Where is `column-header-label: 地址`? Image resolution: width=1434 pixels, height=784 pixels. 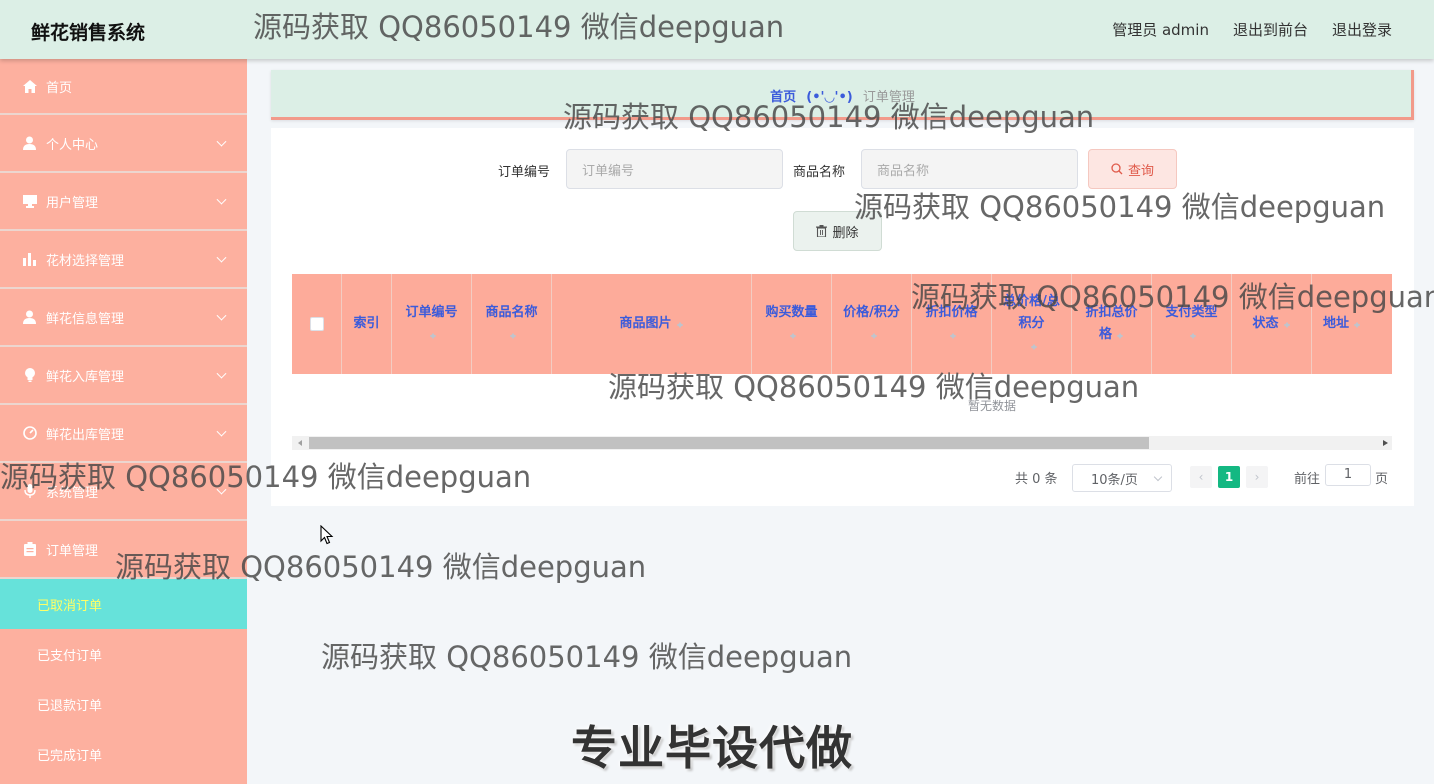 column-header-label: 地址 is located at coordinates (1335, 323).